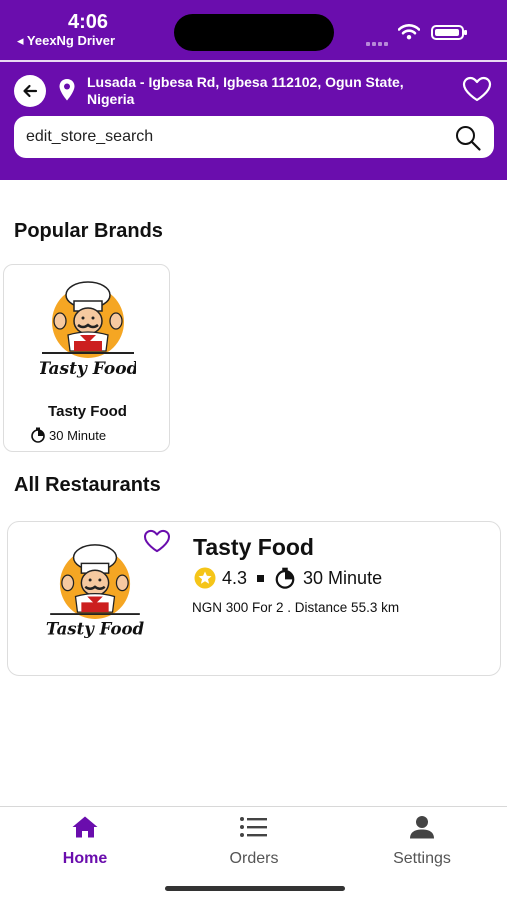 This screenshot has width=507, height=900. Describe the element at coordinates (477, 89) in the screenshot. I see `favorites-heart-icon` at that location.